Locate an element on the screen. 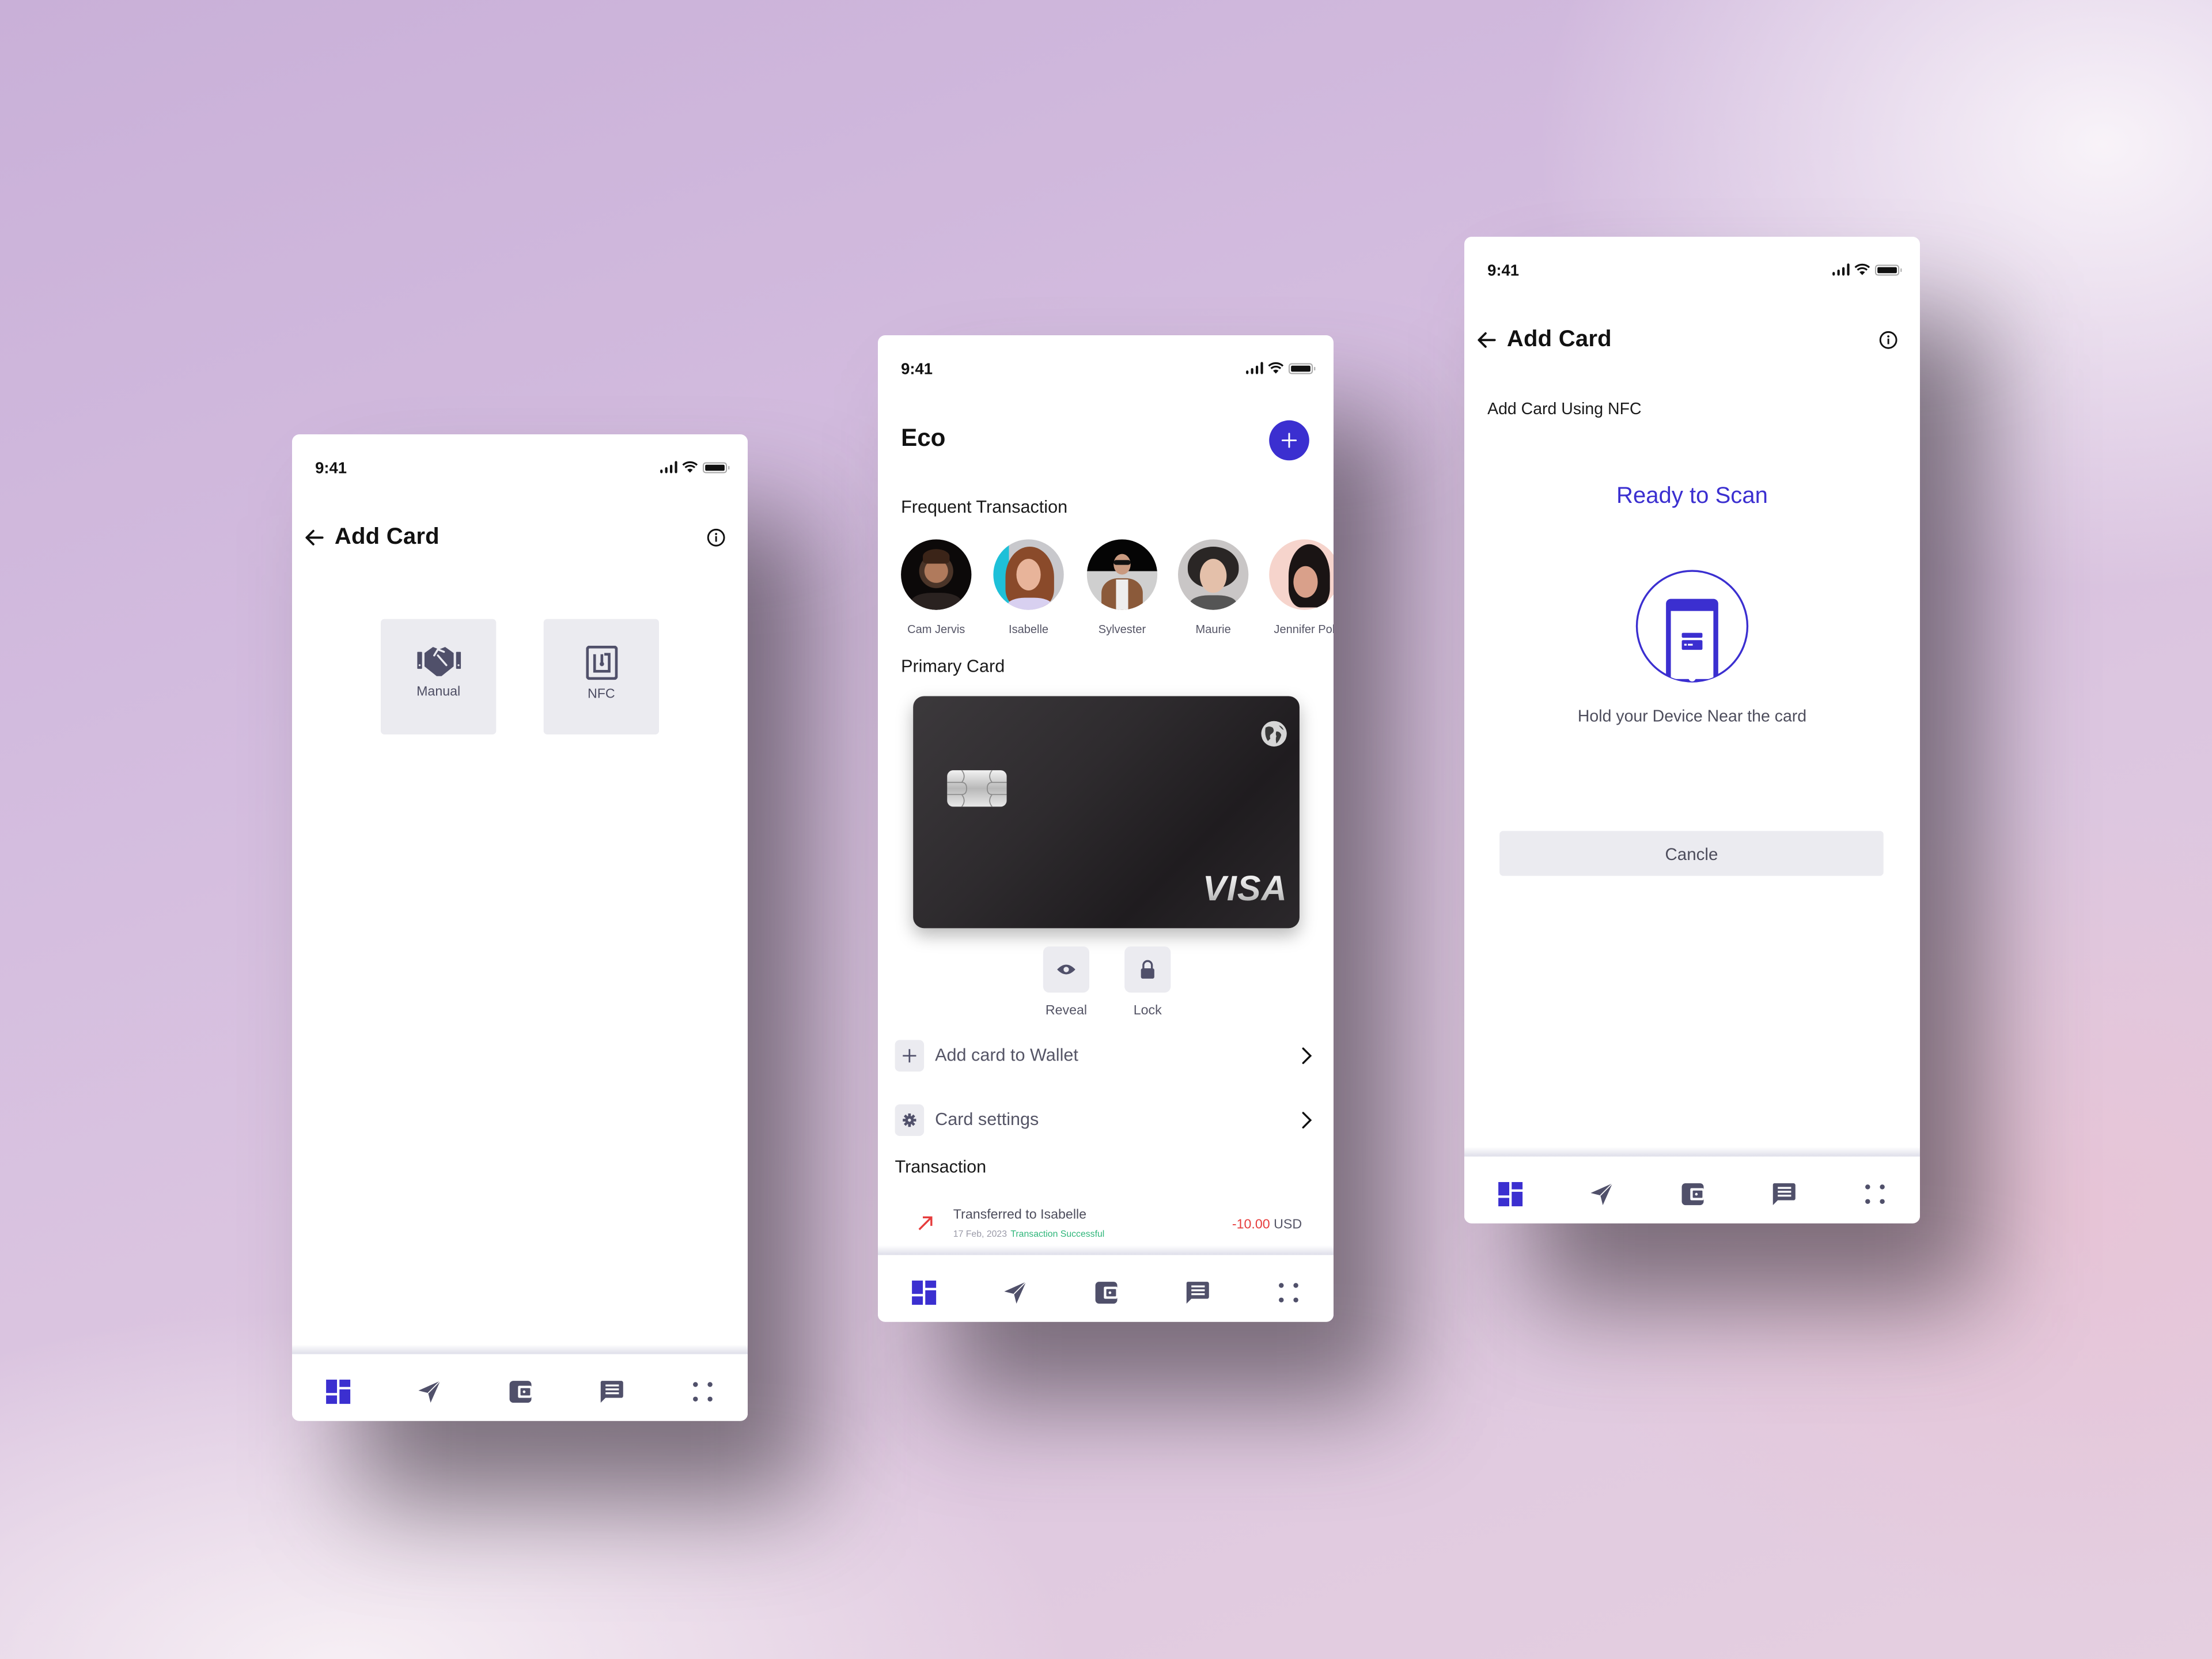  reveal-icon-box is located at coordinates (1066, 969).